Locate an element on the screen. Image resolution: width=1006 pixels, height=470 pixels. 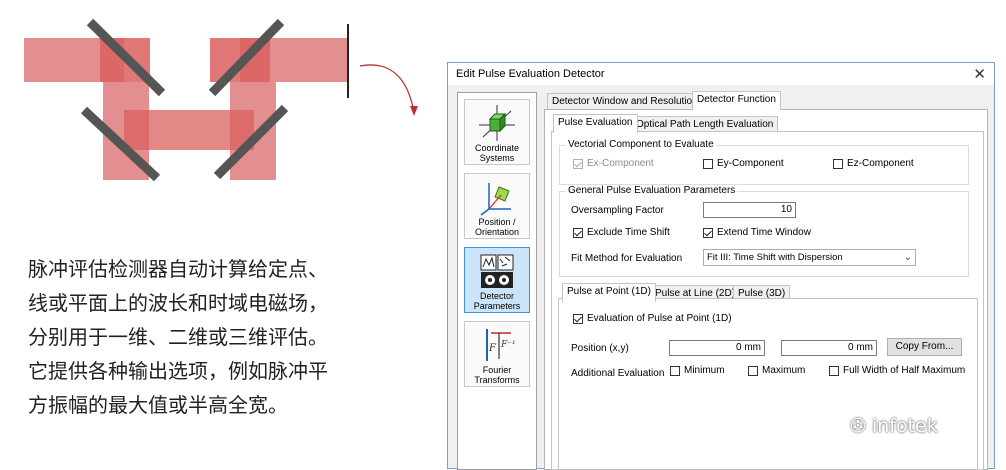
laser-beam is located at coordinates (185, 109).